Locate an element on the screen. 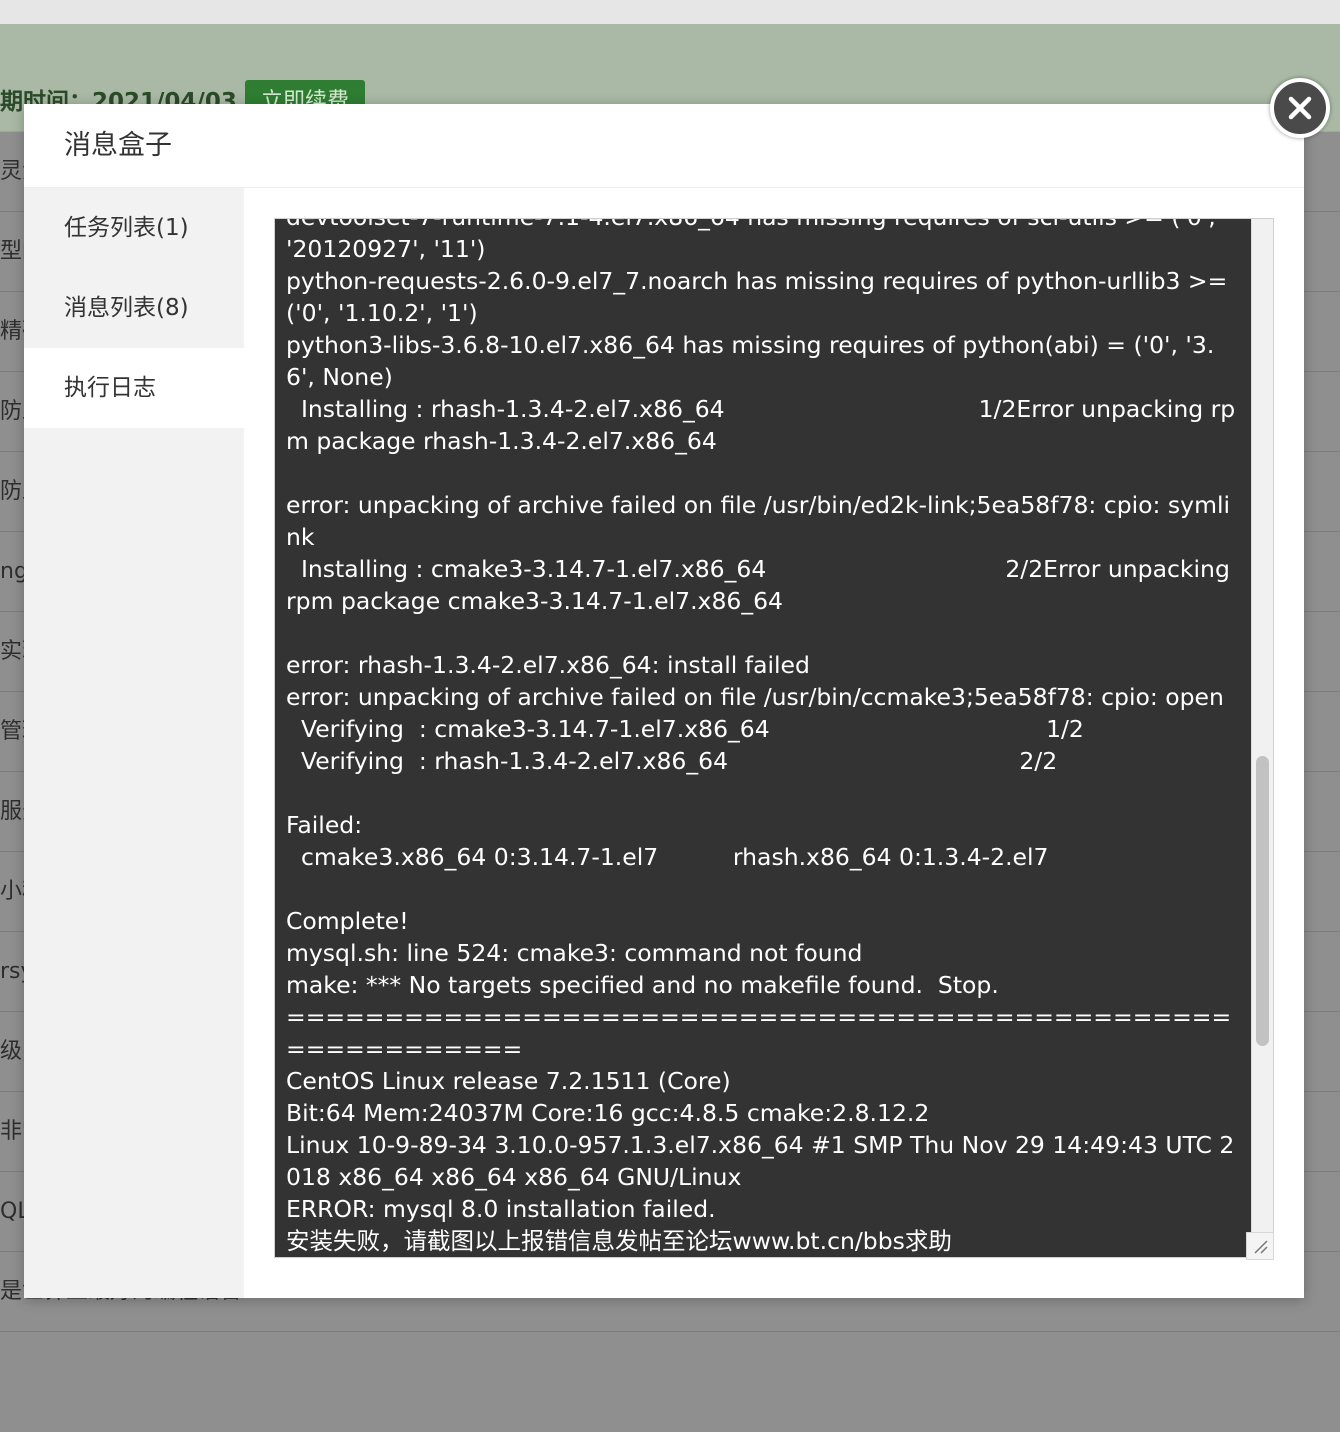 The image size is (1340, 1432). log-scrollbar-thumb is located at coordinates (1262, 901).